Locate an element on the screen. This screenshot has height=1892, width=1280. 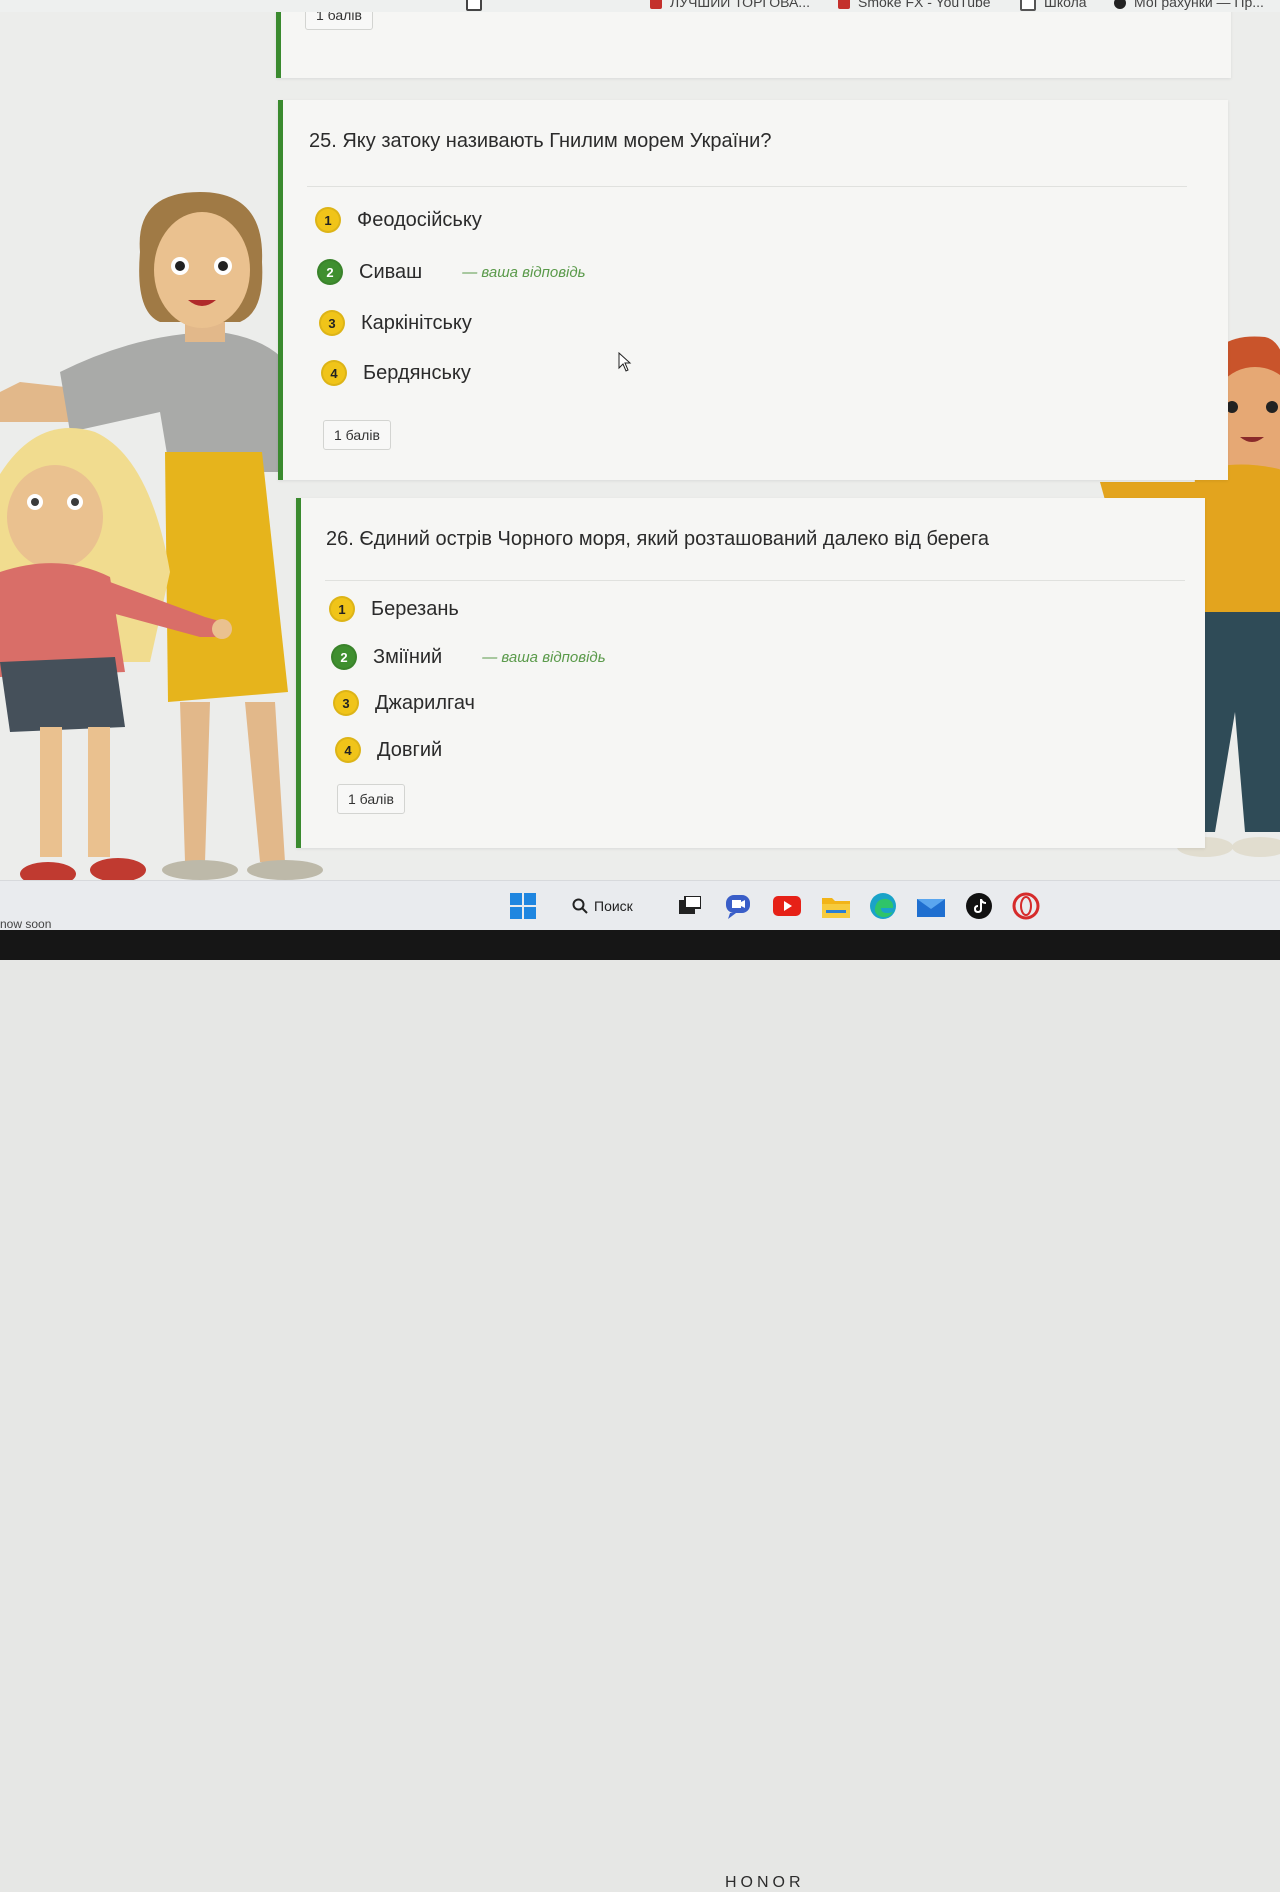
bookmark-2: Smoke FX - YouTube is located at coordinates (914, 5).